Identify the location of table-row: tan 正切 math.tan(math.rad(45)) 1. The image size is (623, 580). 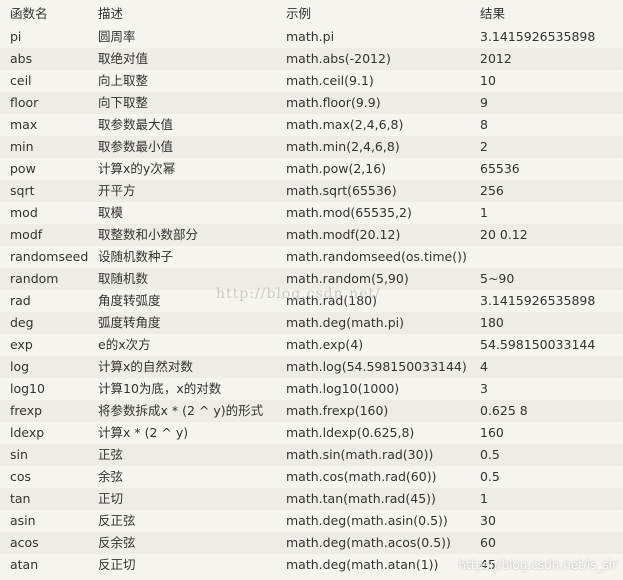
(311, 499).